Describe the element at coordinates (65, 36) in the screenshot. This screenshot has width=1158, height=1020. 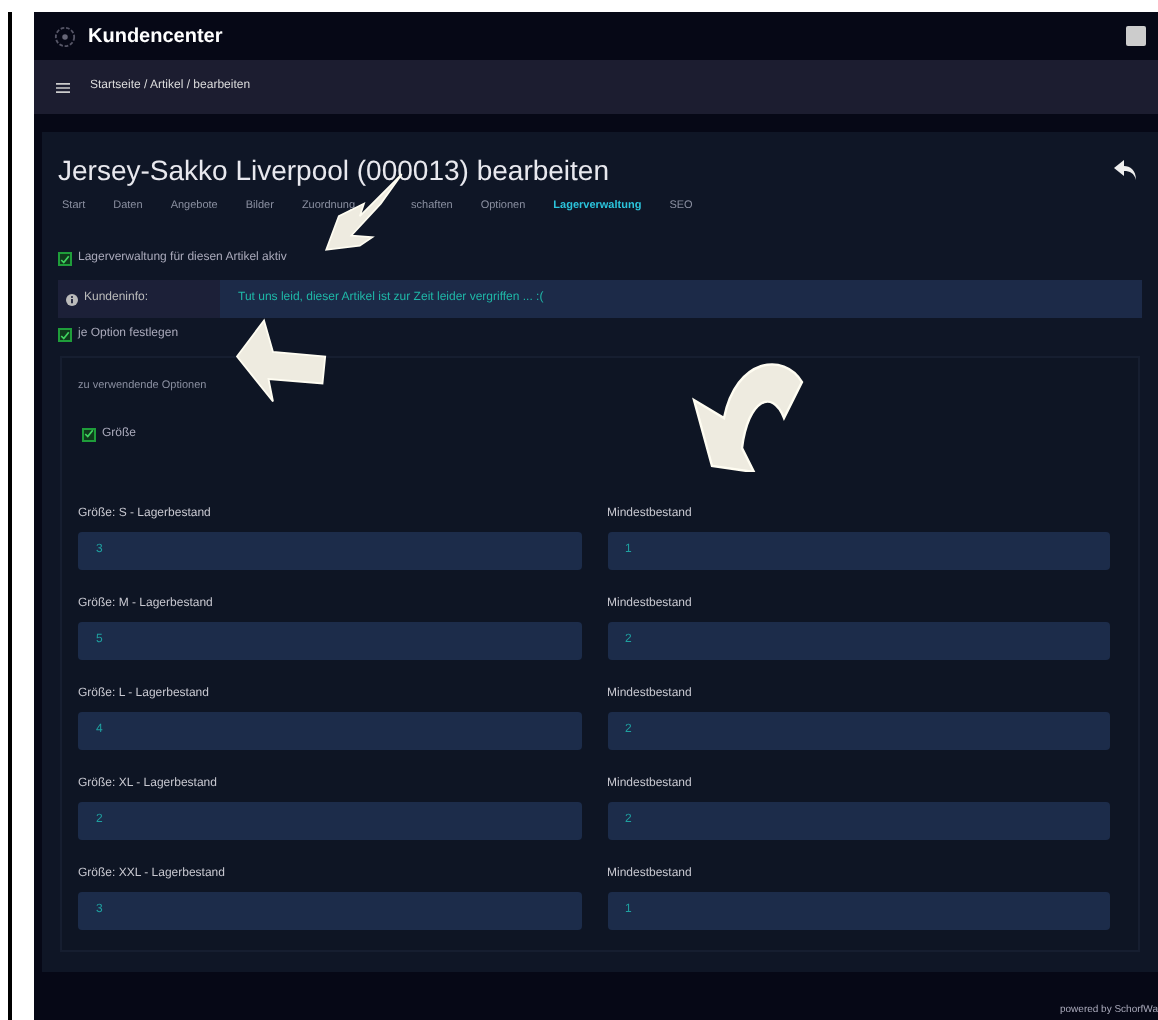
I see `logo-icon` at that location.